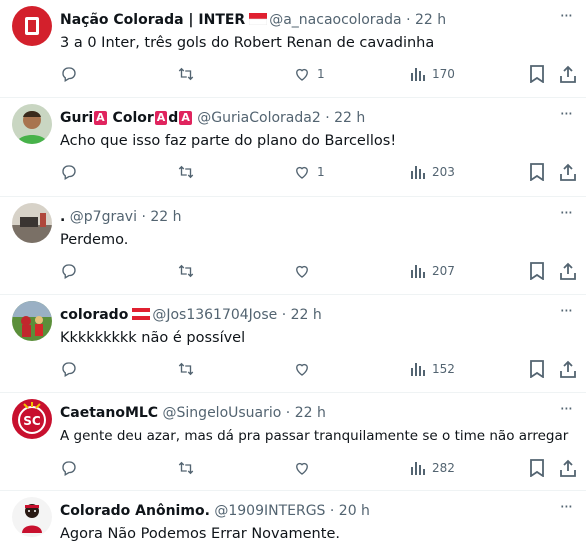  I want to click on author-handle: @Jos1361704Jose, so click(214, 315).